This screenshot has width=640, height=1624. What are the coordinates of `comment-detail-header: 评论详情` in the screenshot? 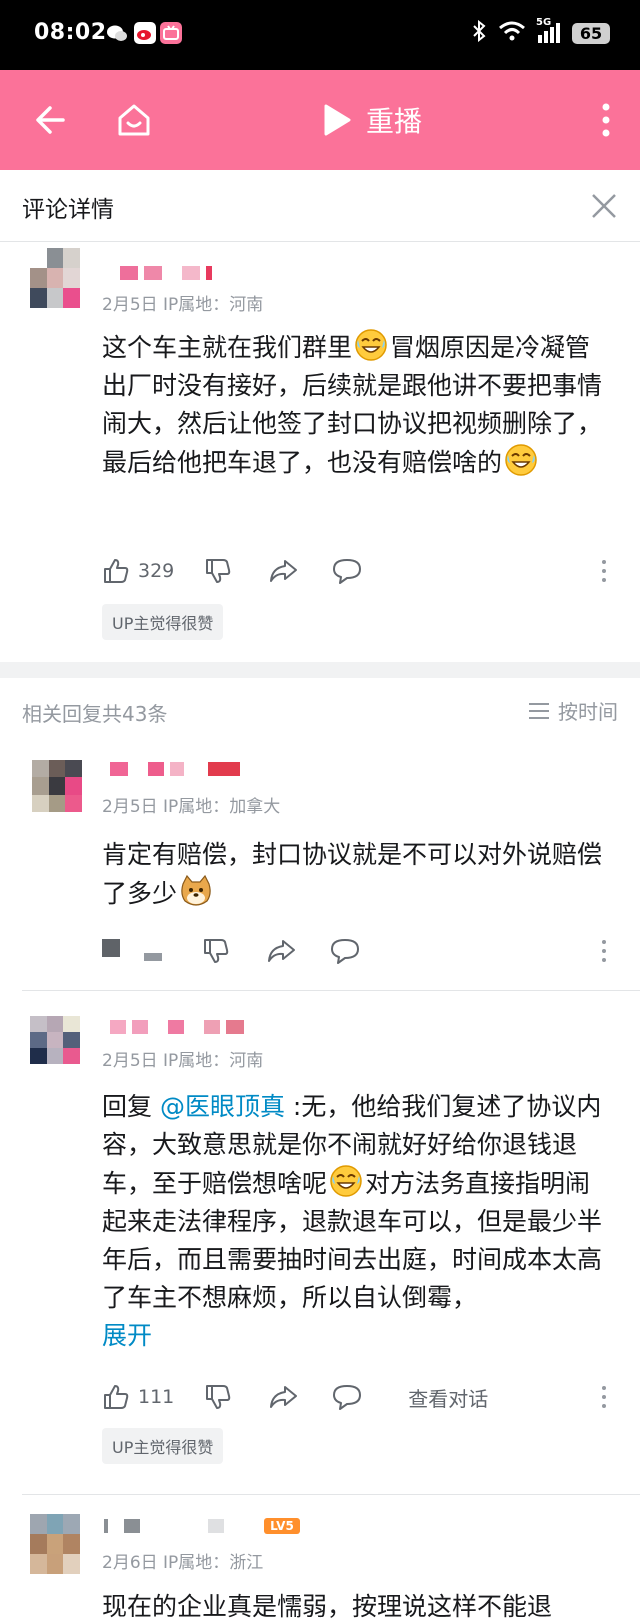 It's located at (320, 206).